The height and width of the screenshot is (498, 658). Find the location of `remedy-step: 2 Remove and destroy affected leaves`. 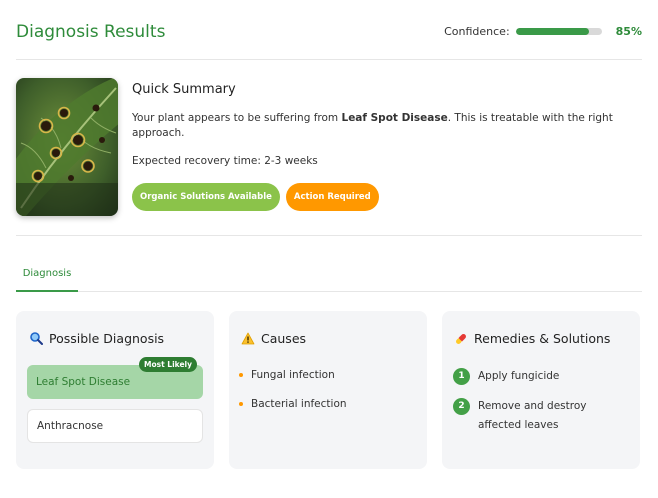

remedy-step: 2 Remove and destroy affected leaves is located at coordinates (540, 416).